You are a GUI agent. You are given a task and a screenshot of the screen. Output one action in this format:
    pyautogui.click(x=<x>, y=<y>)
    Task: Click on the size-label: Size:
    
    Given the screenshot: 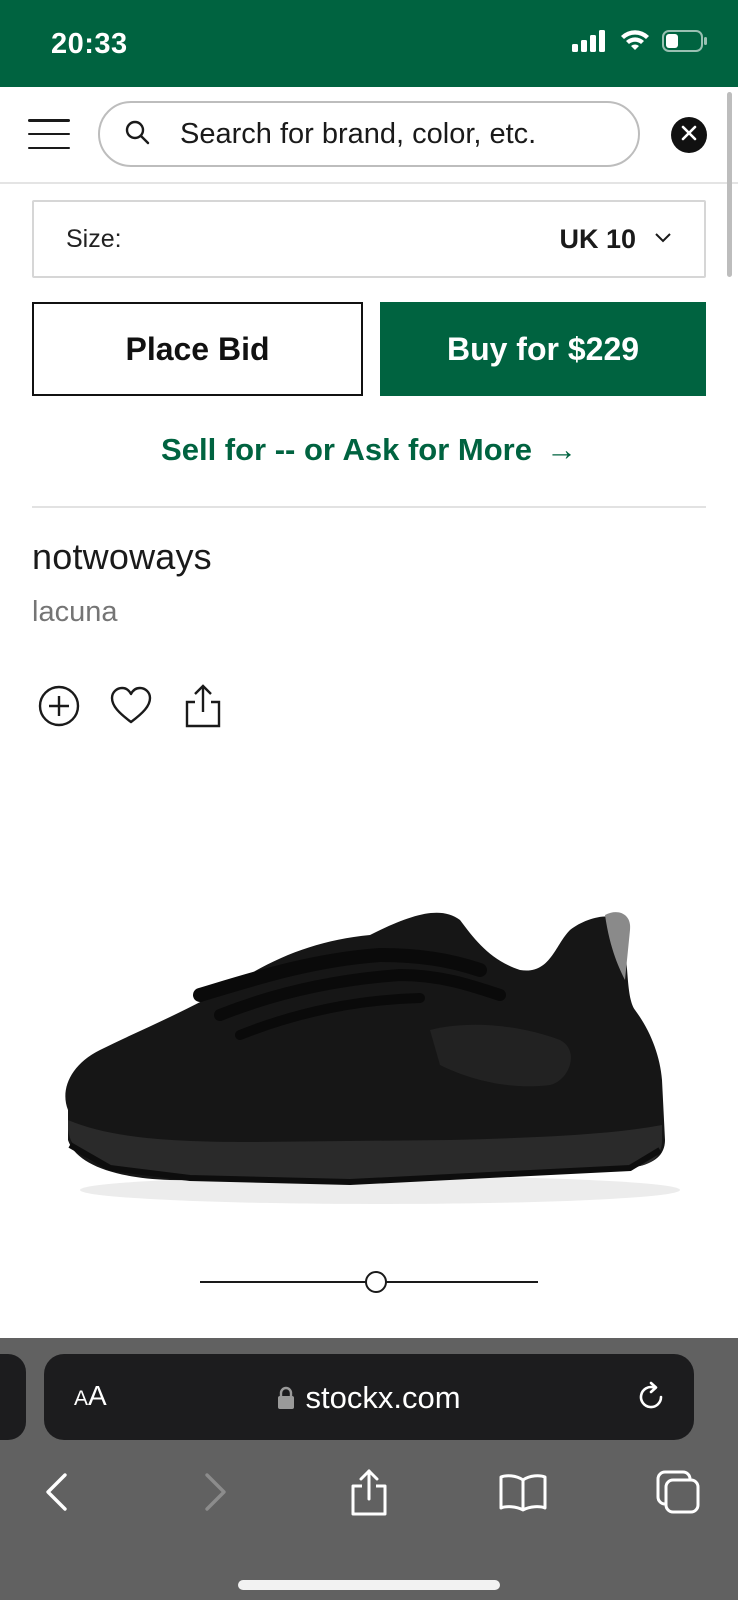 What is the action you would take?
    pyautogui.click(x=94, y=238)
    